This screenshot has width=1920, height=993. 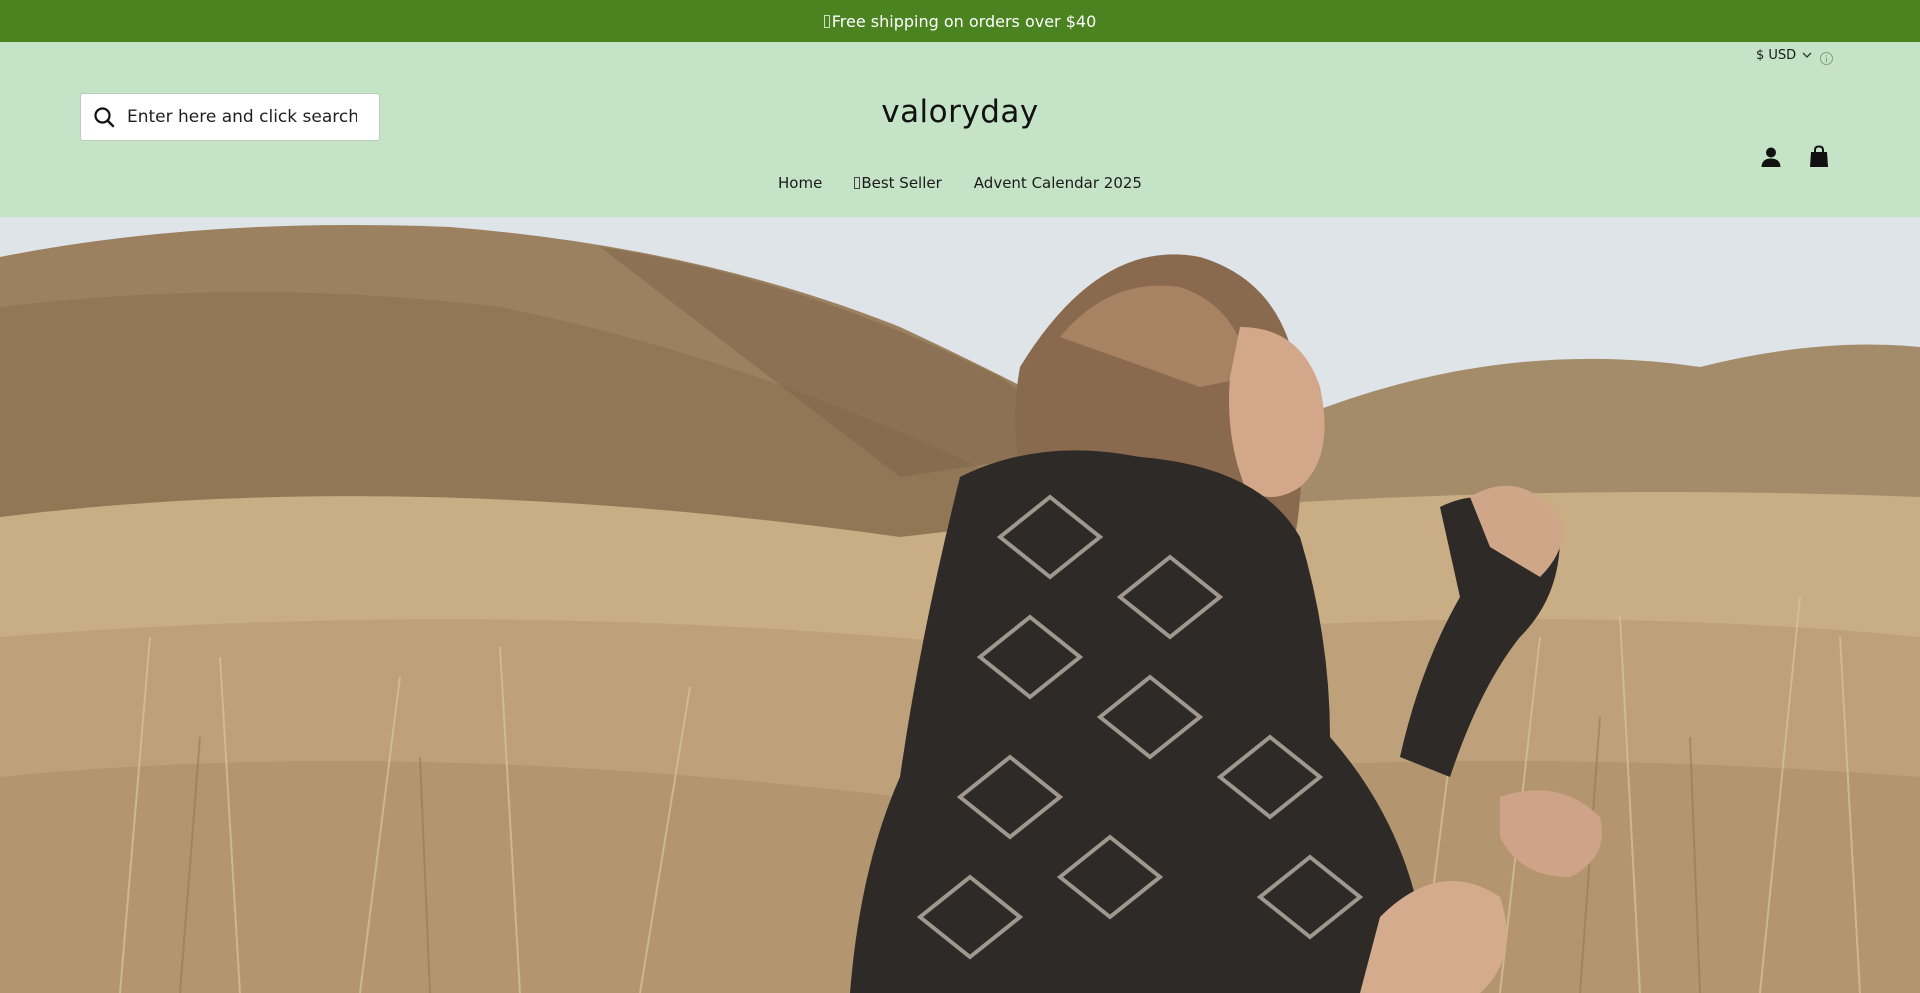 I want to click on nav-item-label: Advent Calendar 2025, so click(x=1057, y=183).